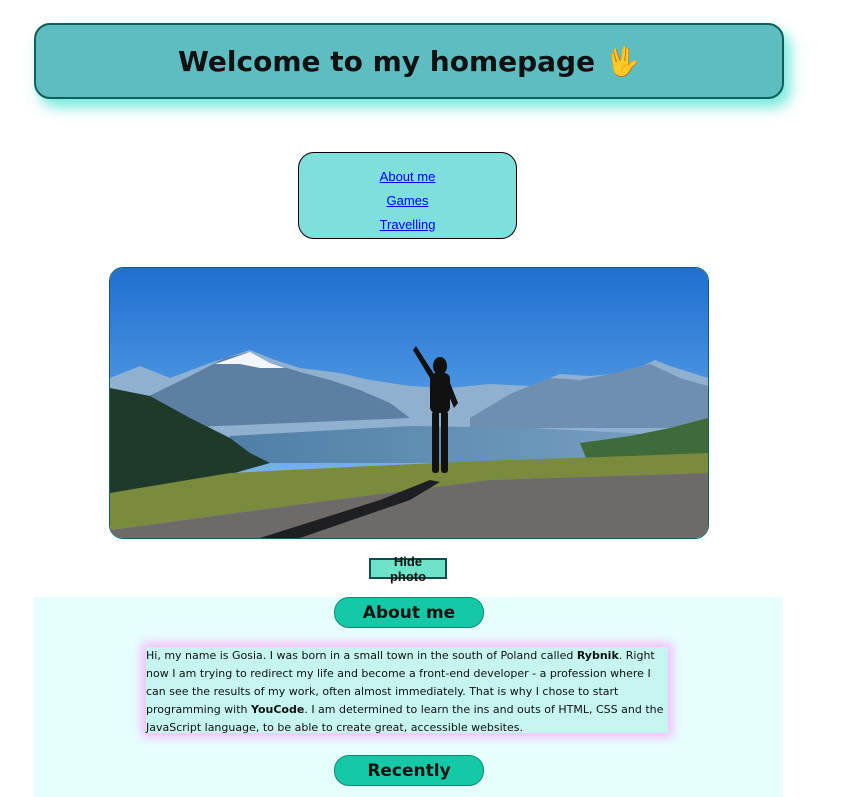 Image resolution: width=841 pixels, height=797 pixels. I want to click on nav-link-about-me: About me, so click(408, 177).